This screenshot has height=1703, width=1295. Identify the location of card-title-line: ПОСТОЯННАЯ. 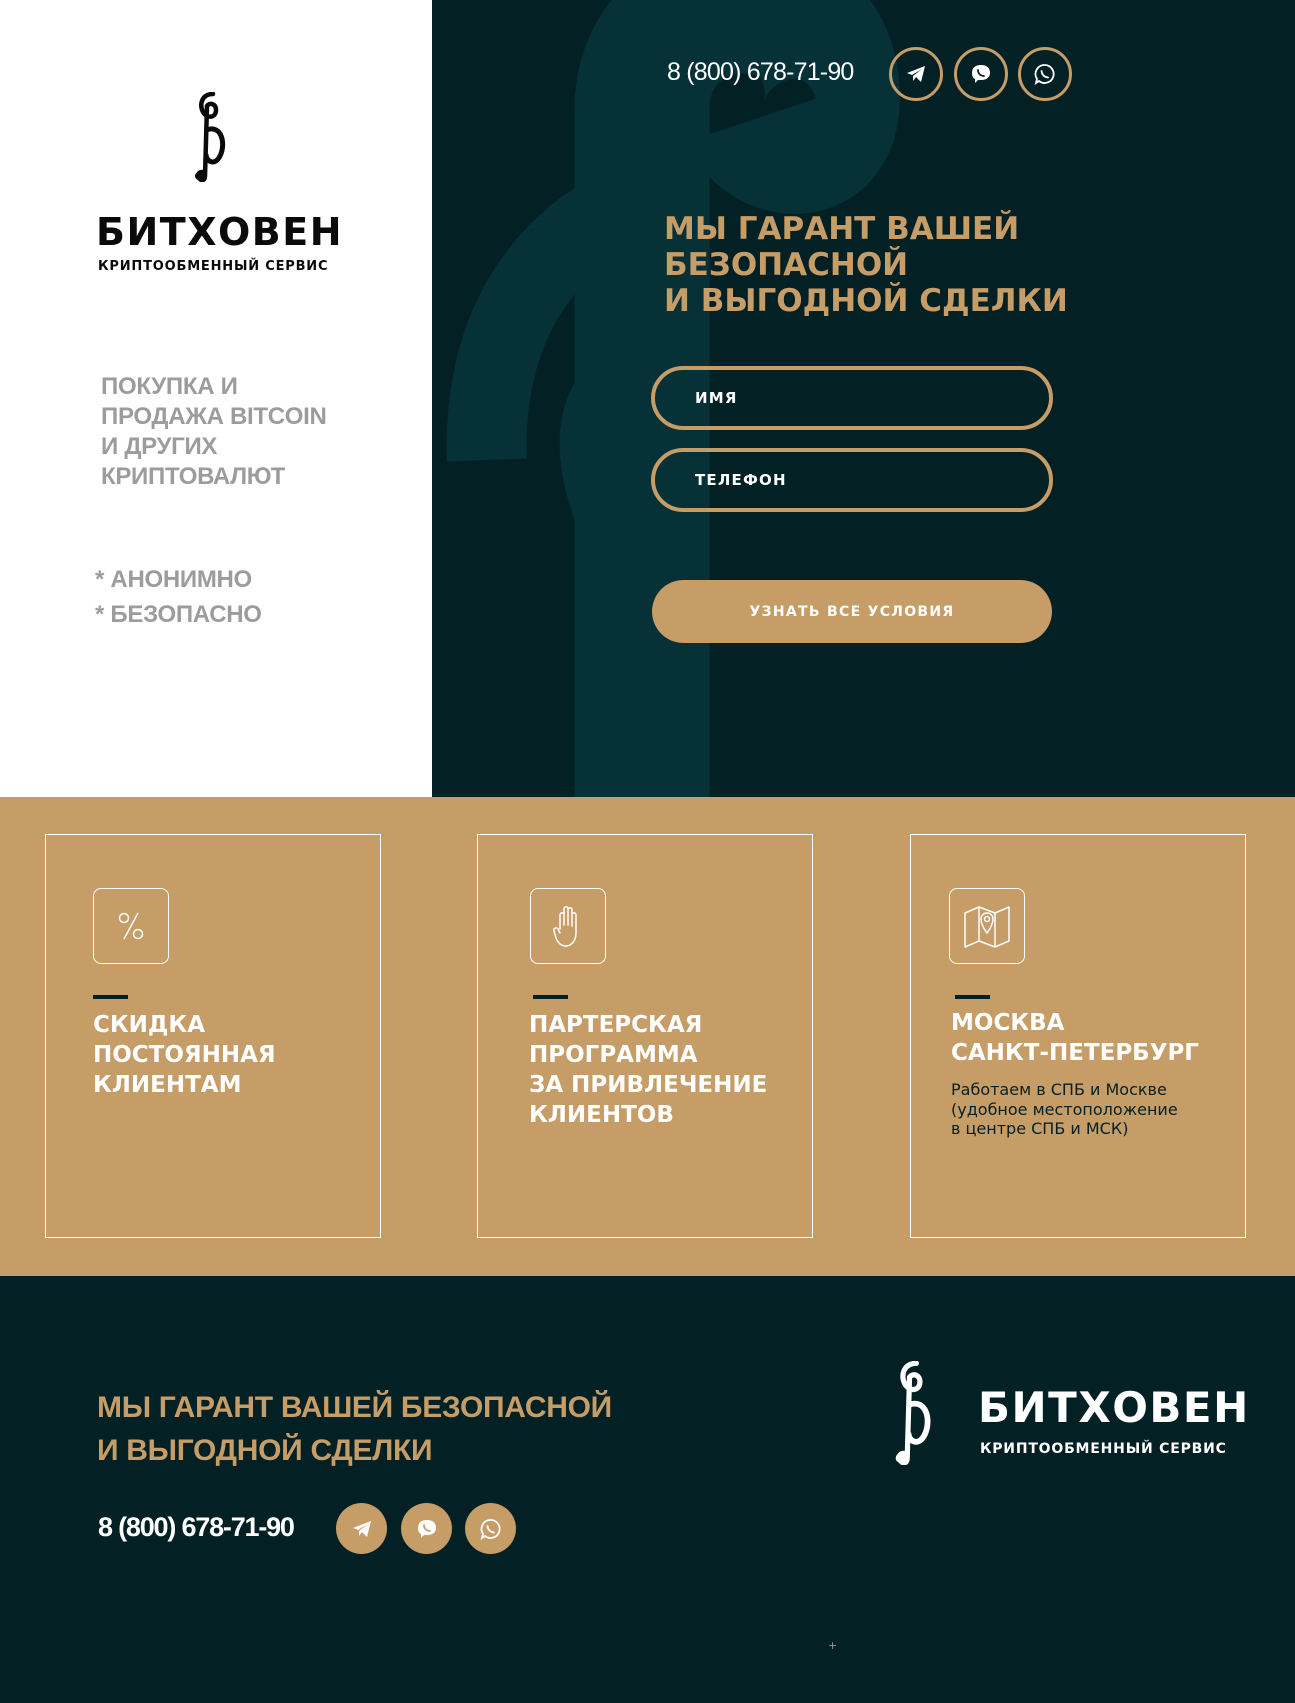
(184, 1055).